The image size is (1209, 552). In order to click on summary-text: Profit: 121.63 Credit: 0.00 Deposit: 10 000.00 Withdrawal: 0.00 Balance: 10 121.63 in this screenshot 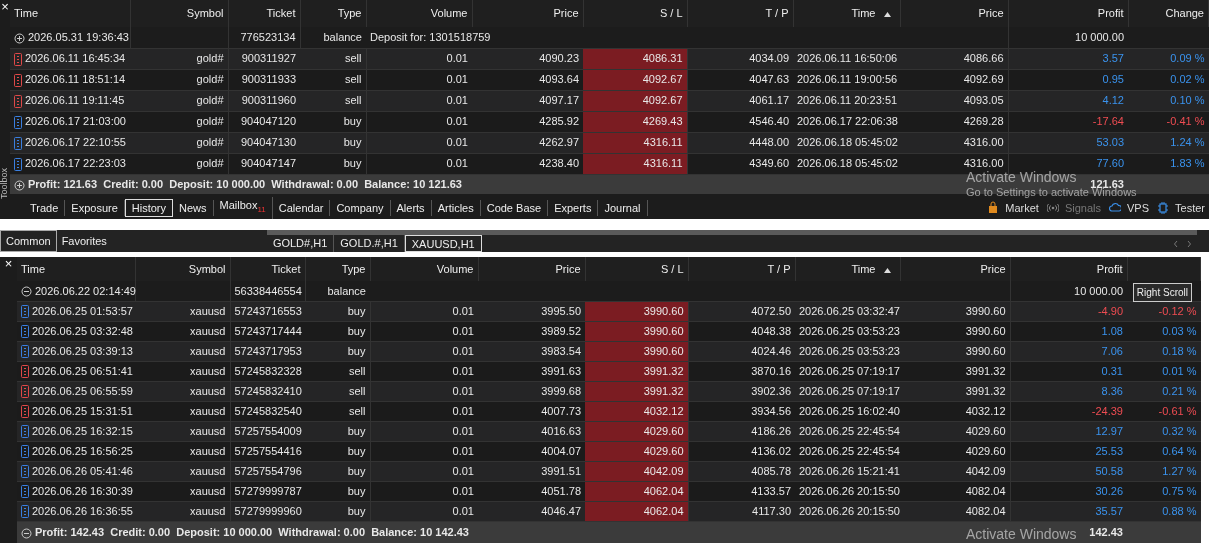, I will do `click(245, 184)`.